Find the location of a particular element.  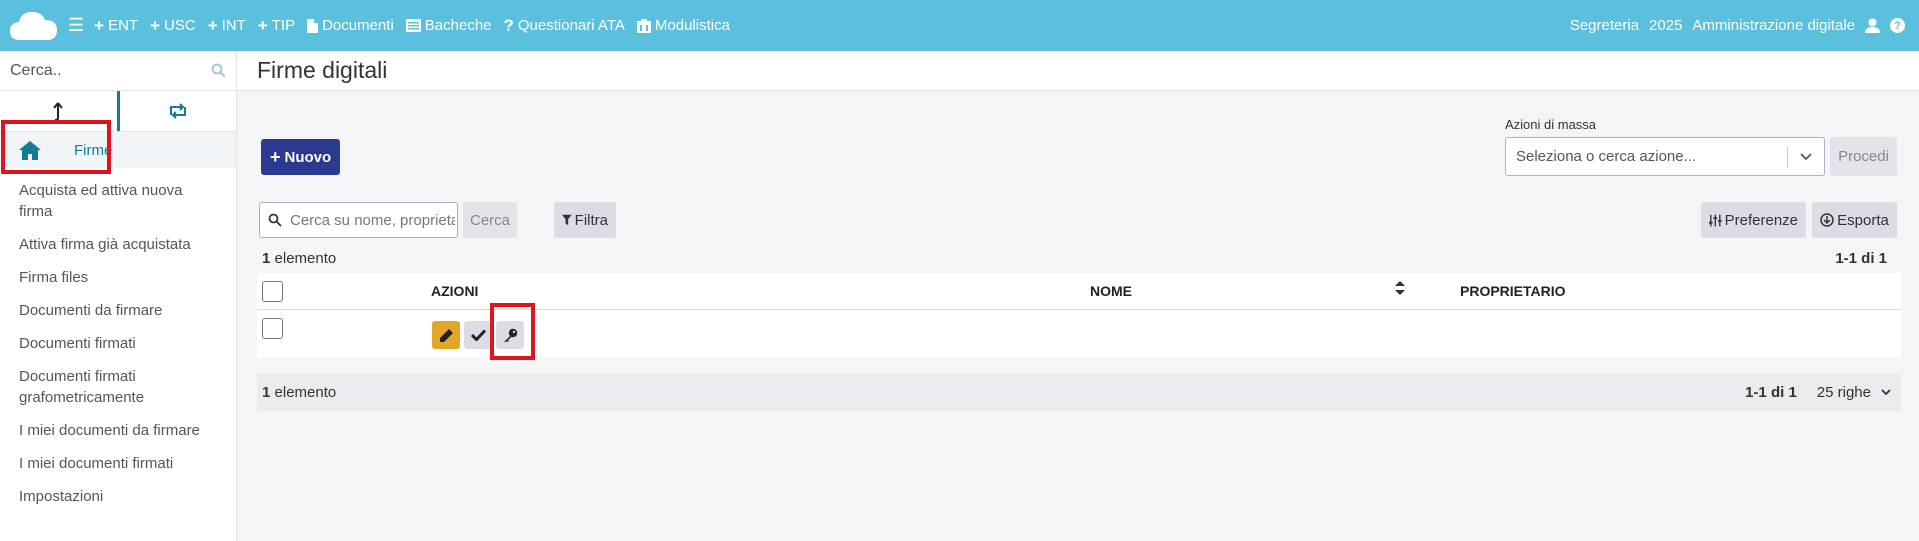

sidebar-item-miei-da-firmare: I miei documenti da firmare is located at coordinates (118, 430).